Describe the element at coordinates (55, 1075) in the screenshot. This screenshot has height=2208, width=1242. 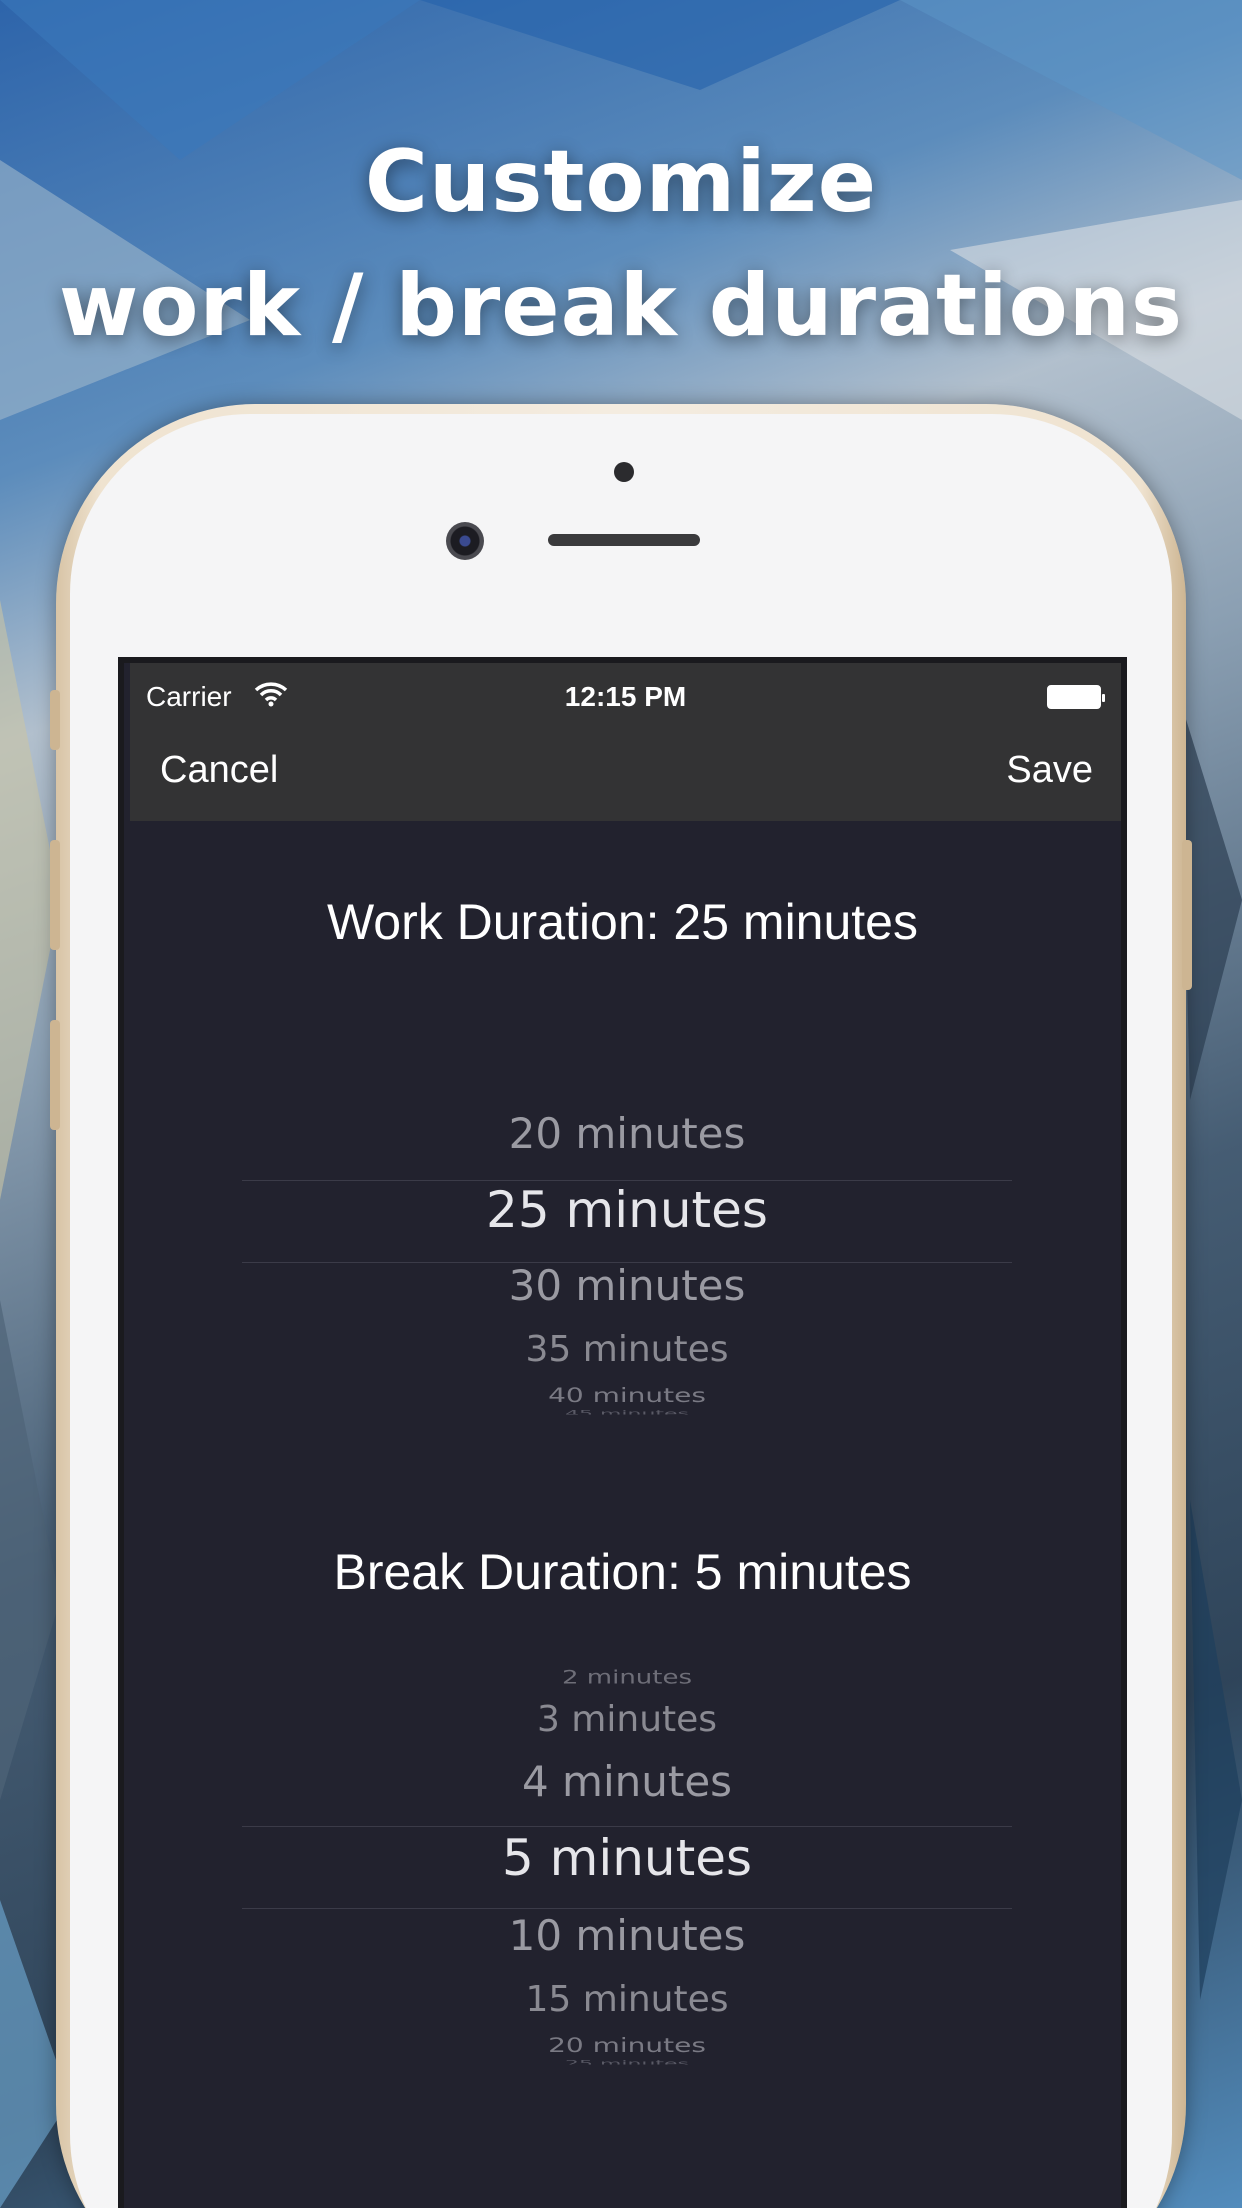
I see `side-button-volume-down` at that location.